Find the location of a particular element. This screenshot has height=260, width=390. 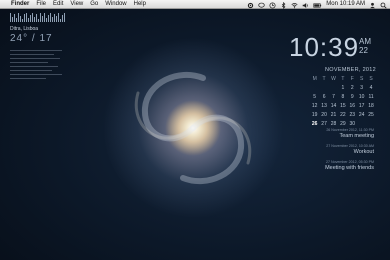

calendar-day: 15 is located at coordinates (343, 106).